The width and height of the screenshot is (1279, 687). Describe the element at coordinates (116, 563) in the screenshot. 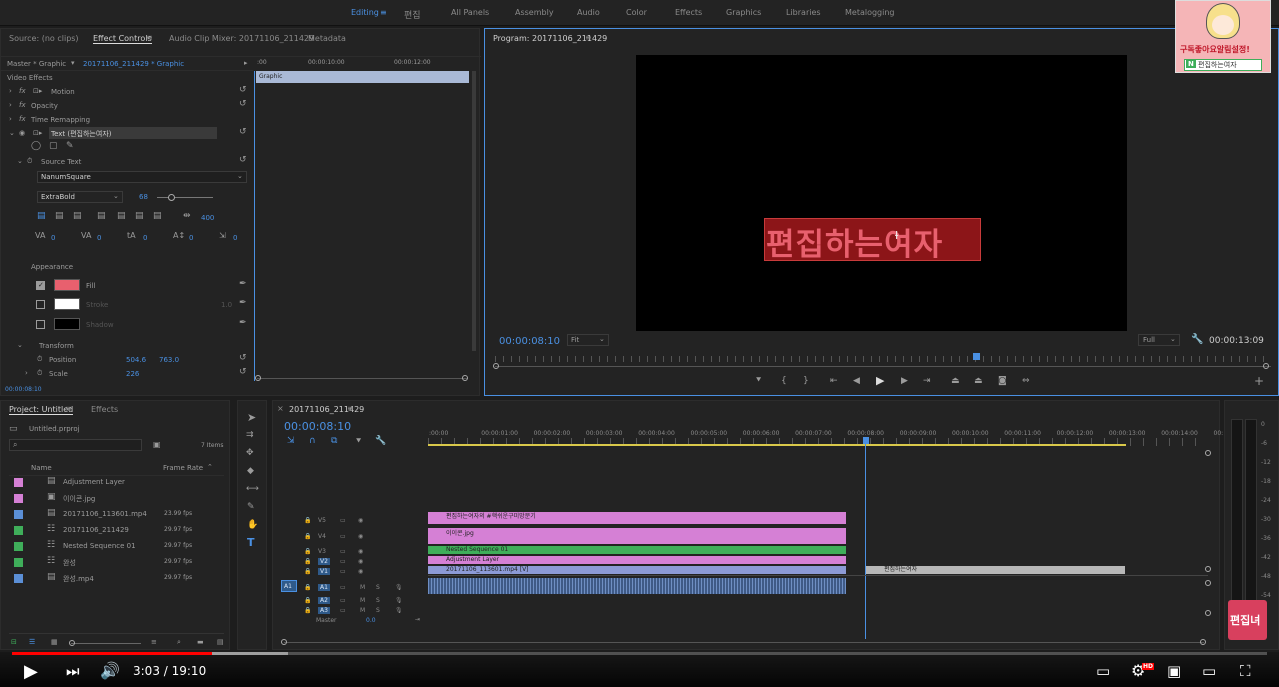

I see `project-item: ☷ 완성 29.97 fps` at that location.